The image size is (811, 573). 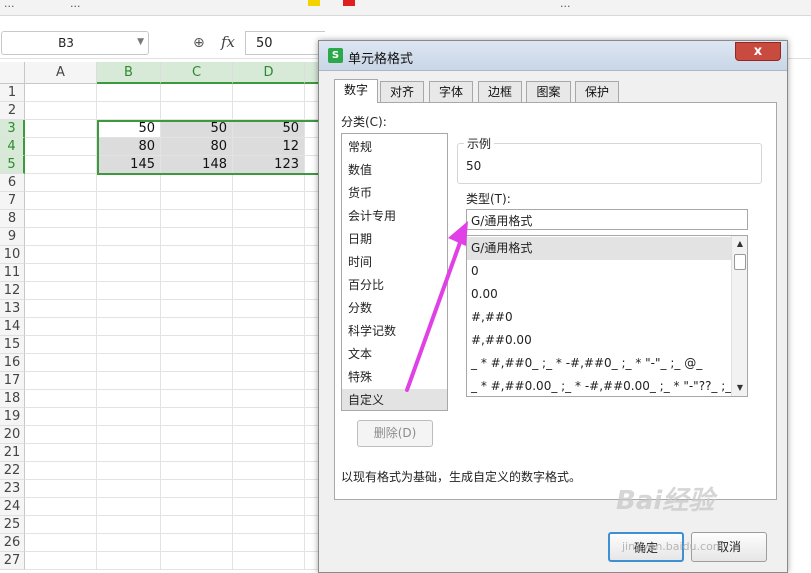 What do you see at coordinates (61, 73) in the screenshot?
I see `column-header-a: A` at bounding box center [61, 73].